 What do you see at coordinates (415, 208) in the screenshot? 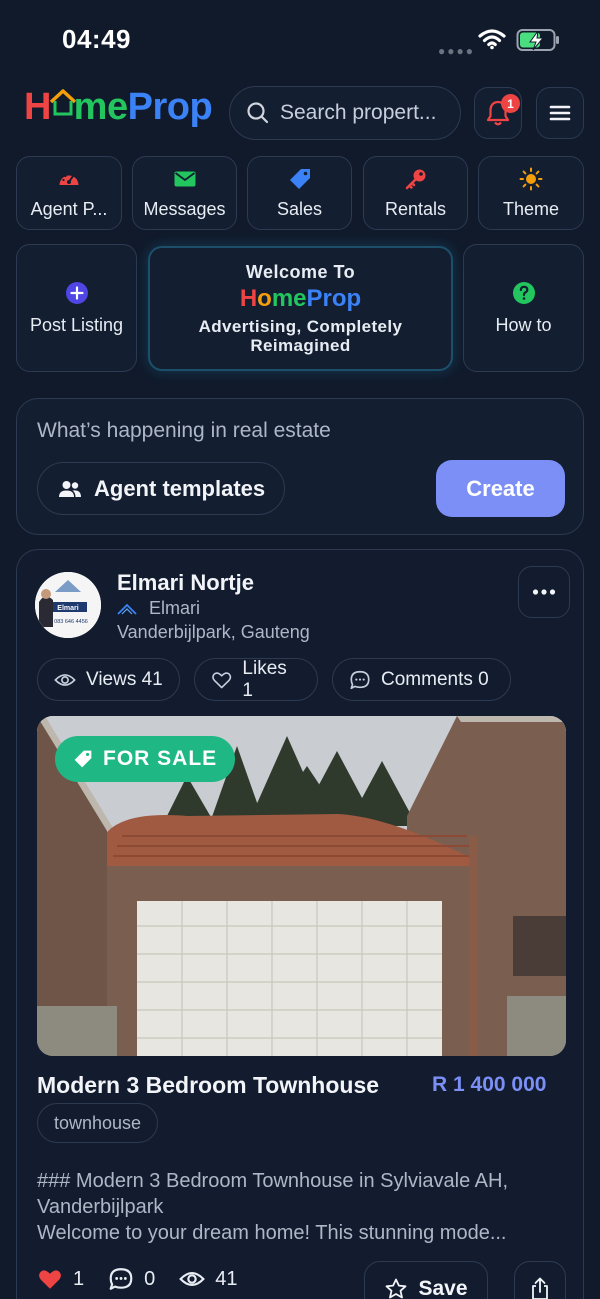
I see `nav-rentals-label: Rentals` at bounding box center [415, 208].